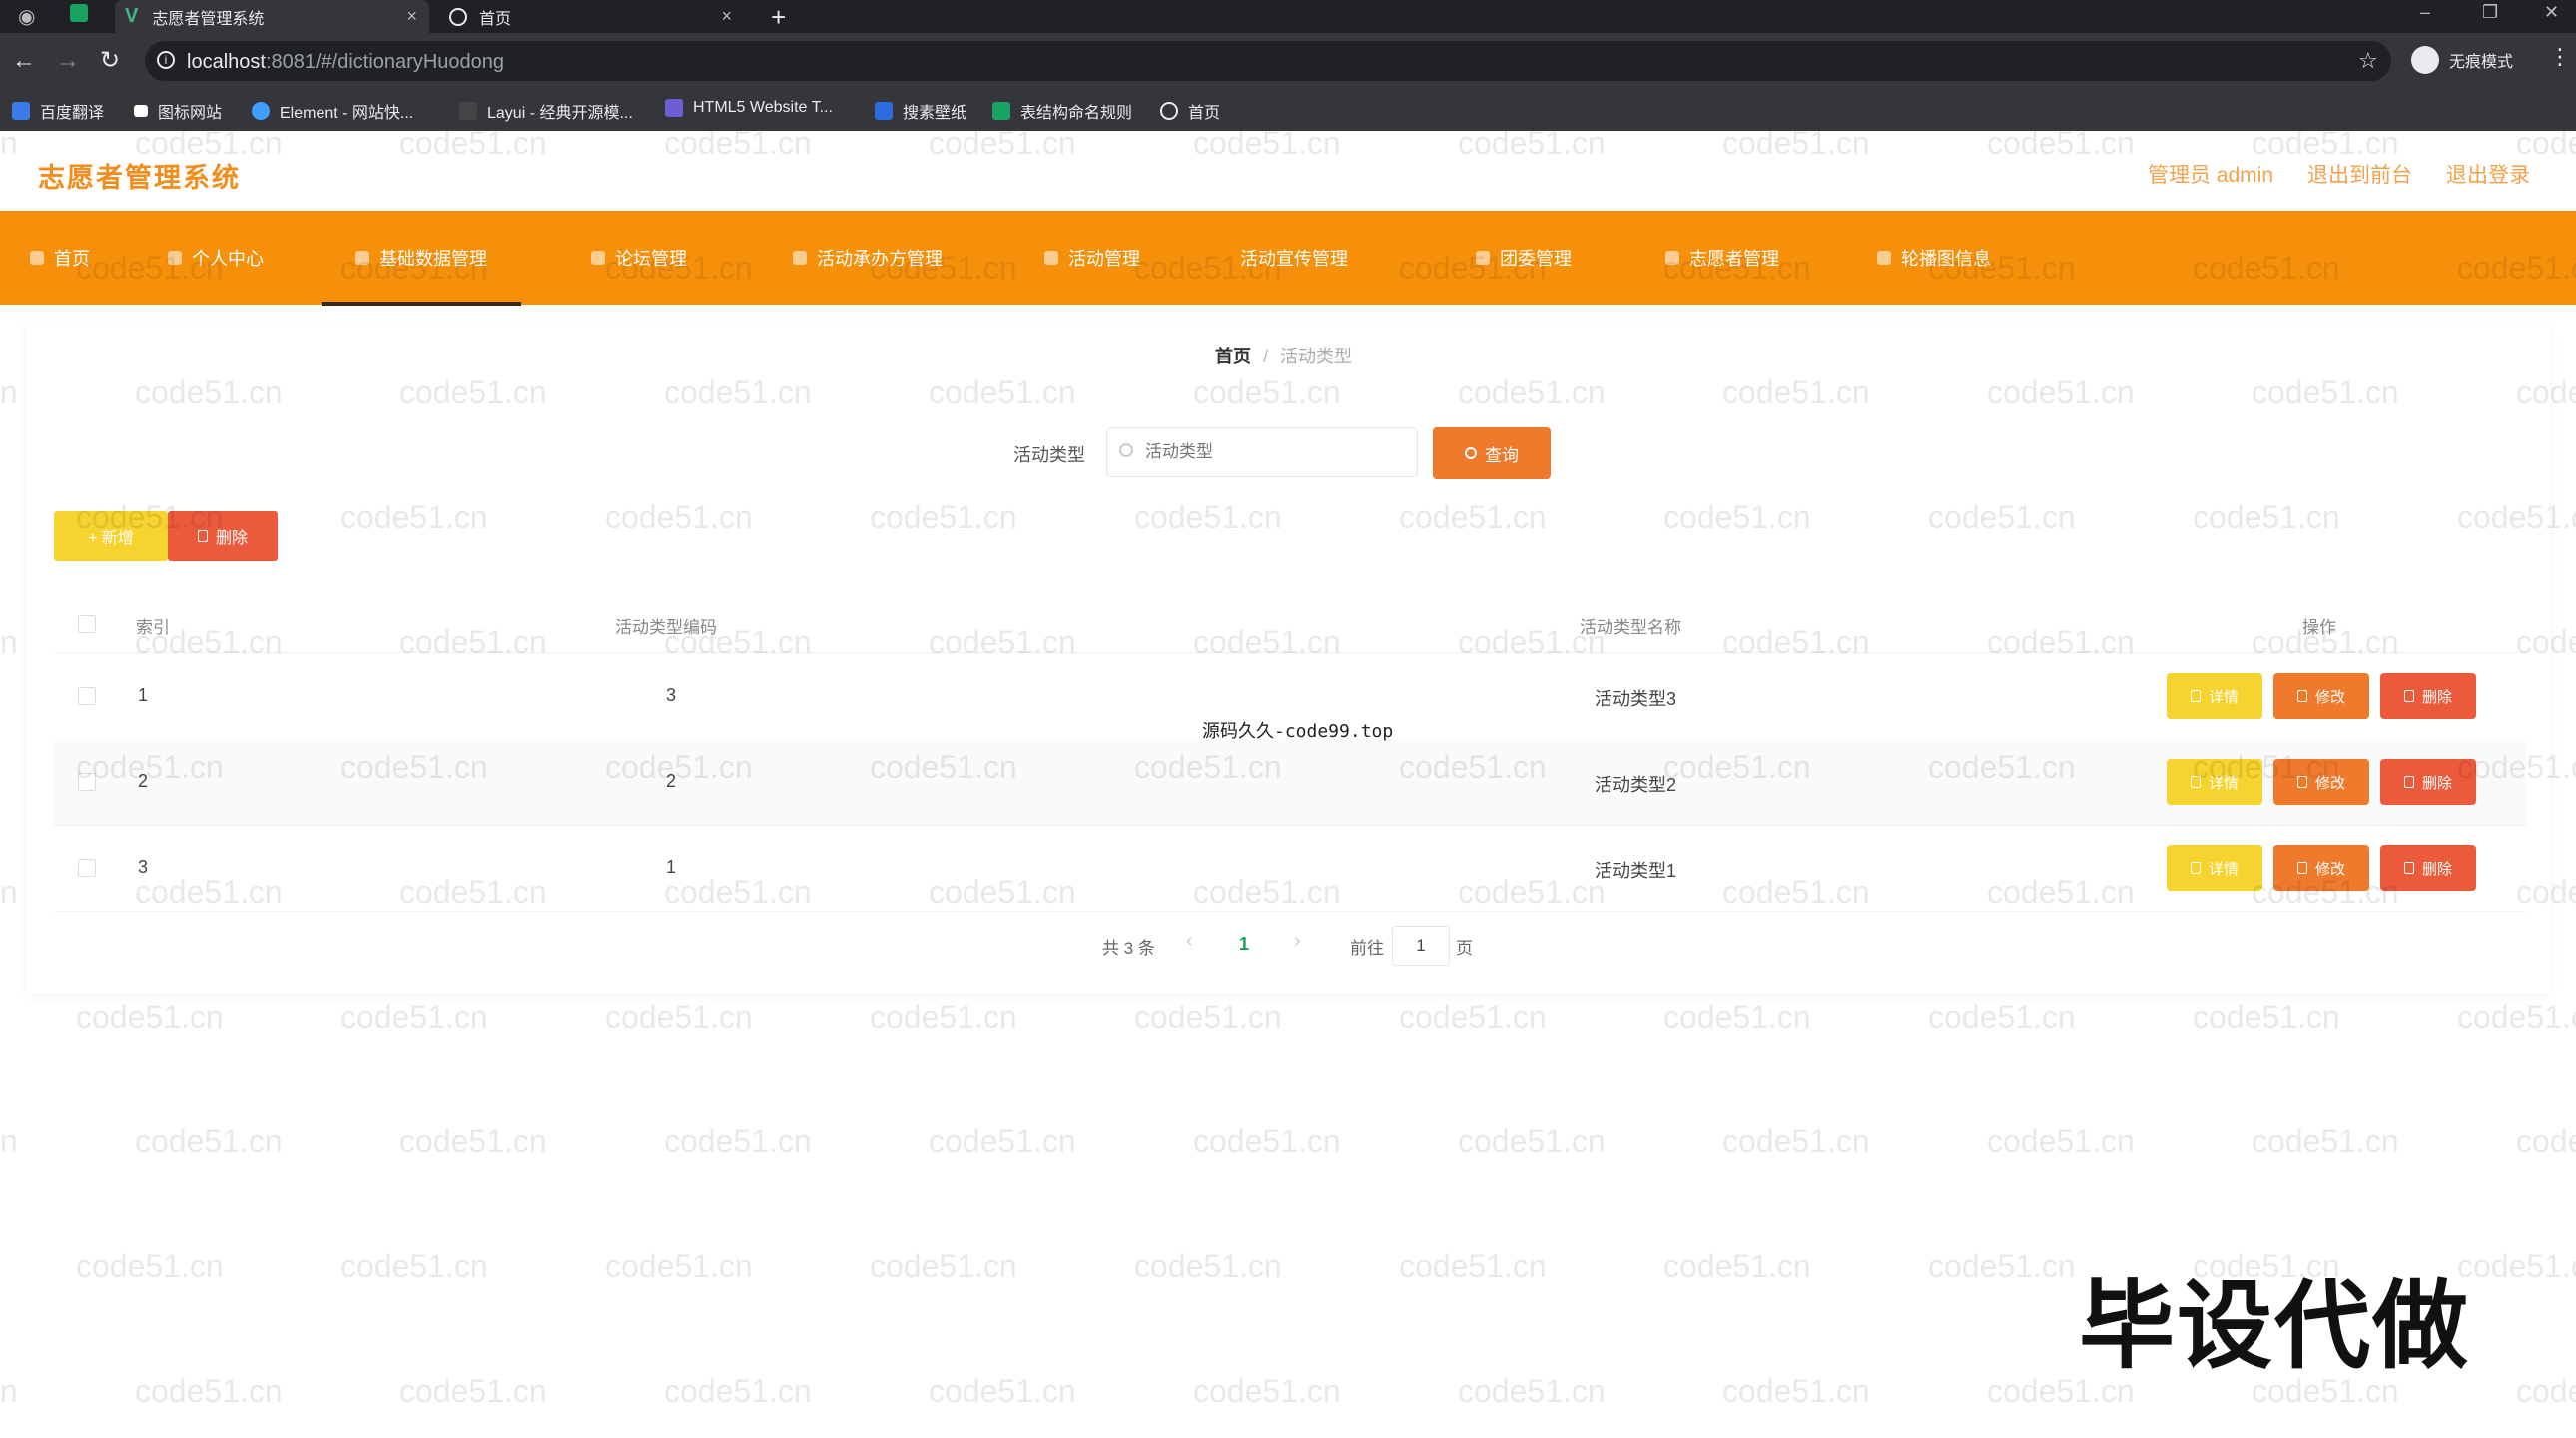 The height and width of the screenshot is (1438, 2576). Describe the element at coordinates (800, 258) in the screenshot. I see `organizer-icon` at that location.